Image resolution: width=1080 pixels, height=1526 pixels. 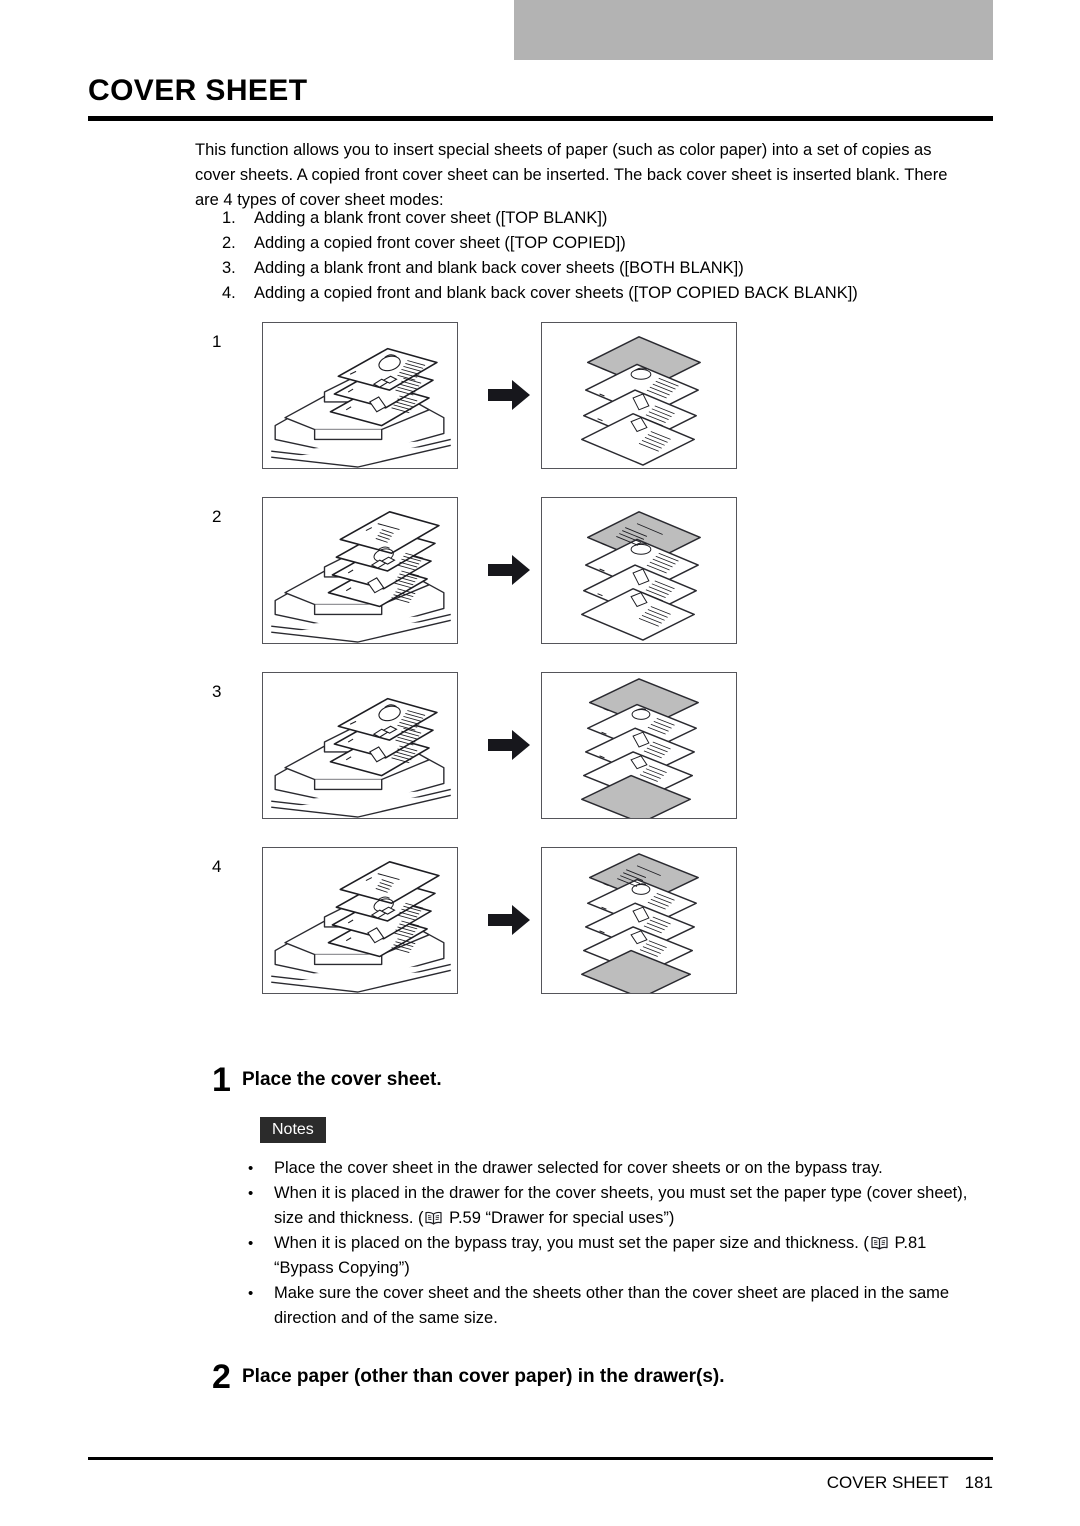 What do you see at coordinates (217, 341) in the screenshot?
I see `illustration-row-number: 1` at bounding box center [217, 341].